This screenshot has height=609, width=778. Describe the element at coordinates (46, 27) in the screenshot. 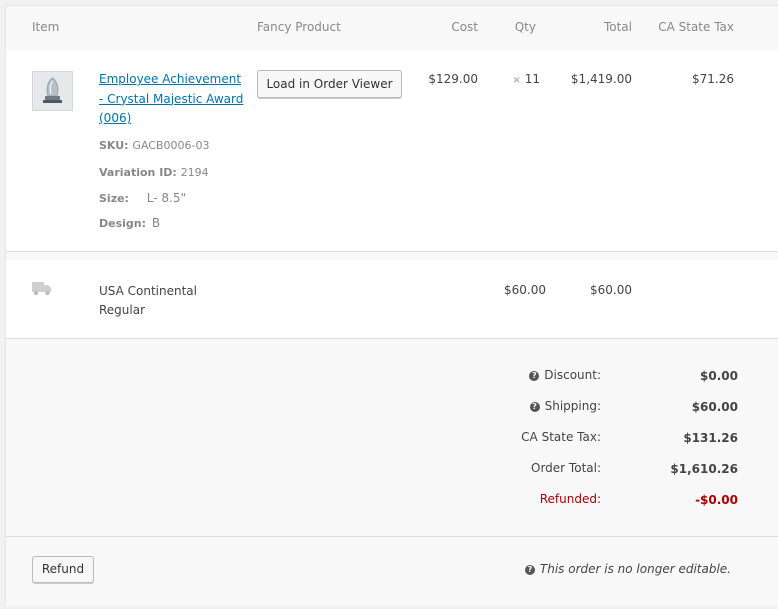

I see `col-item: Item` at that location.